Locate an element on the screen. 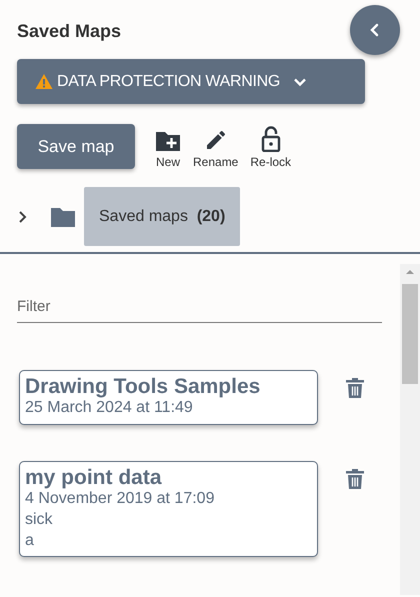 The image size is (420, 597). map-name: my point data is located at coordinates (94, 477).